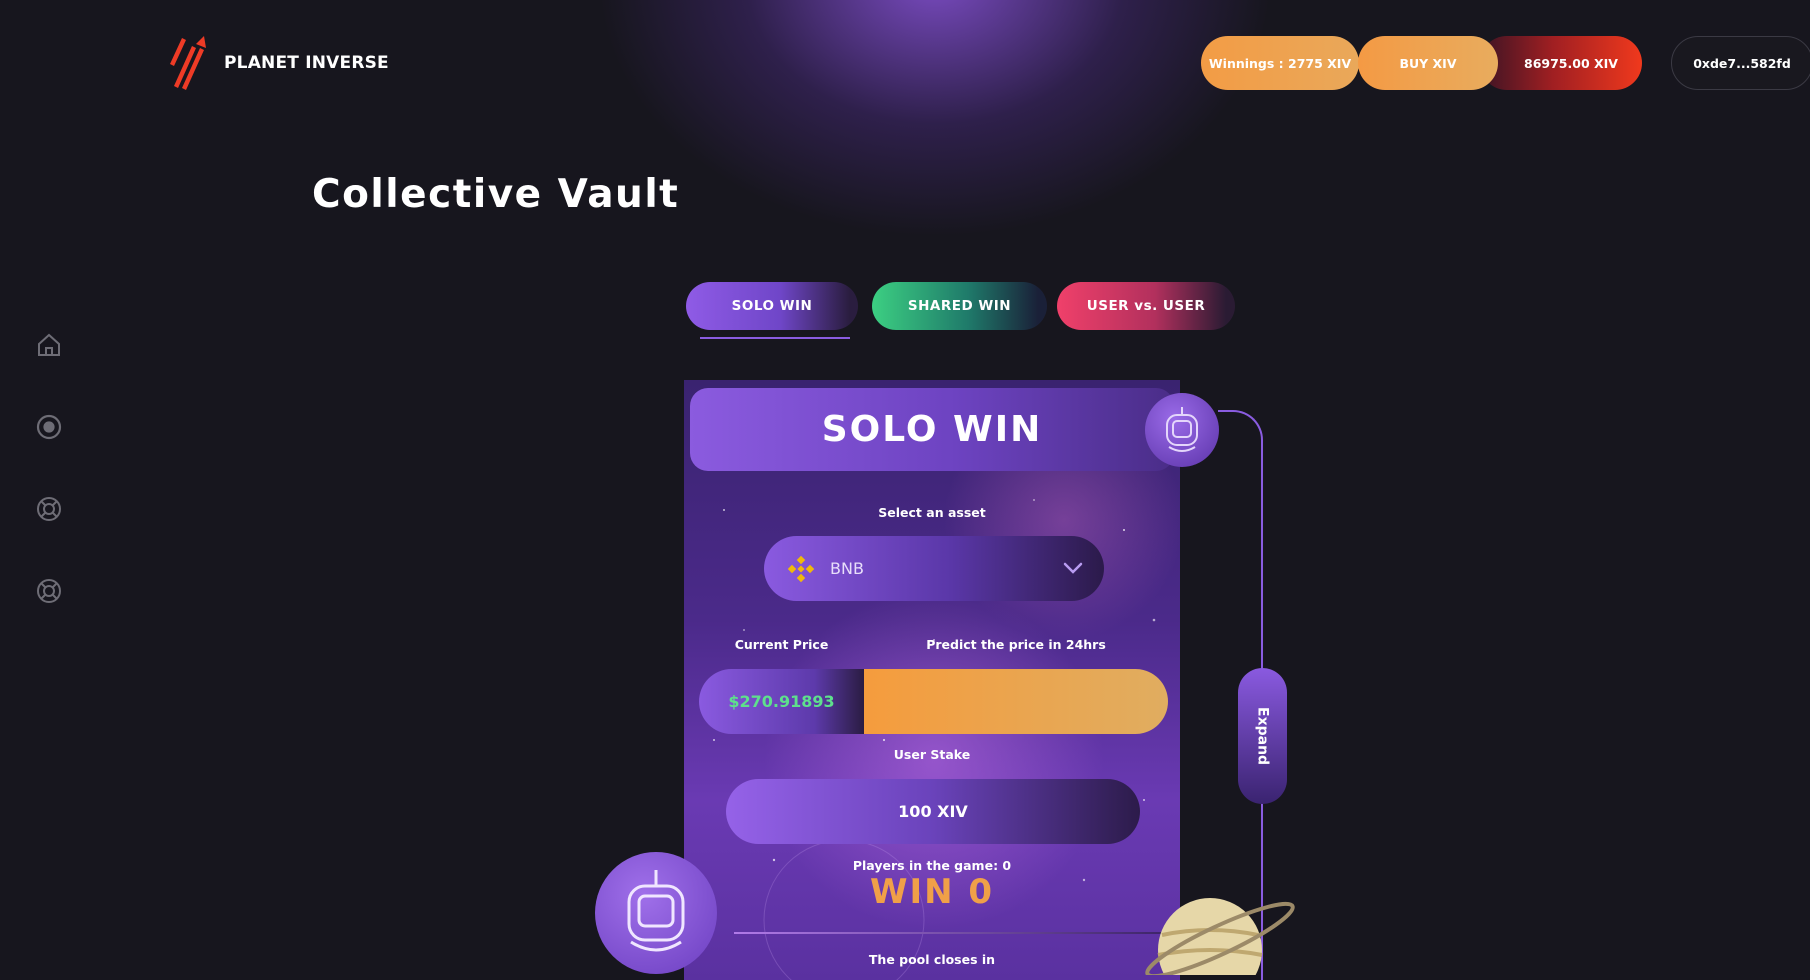  What do you see at coordinates (1146, 306) in the screenshot?
I see `tab-user-vs-user: USER vs. USER` at bounding box center [1146, 306].